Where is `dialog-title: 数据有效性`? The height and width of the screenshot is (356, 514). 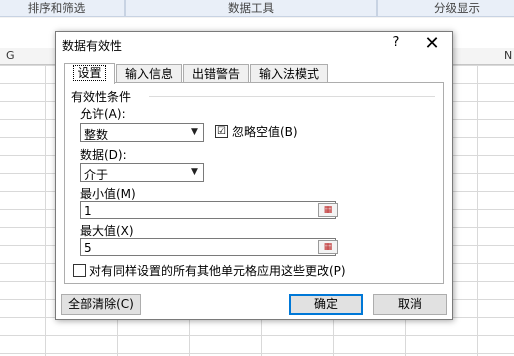 dialog-title: 数据有效性 is located at coordinates (92, 46).